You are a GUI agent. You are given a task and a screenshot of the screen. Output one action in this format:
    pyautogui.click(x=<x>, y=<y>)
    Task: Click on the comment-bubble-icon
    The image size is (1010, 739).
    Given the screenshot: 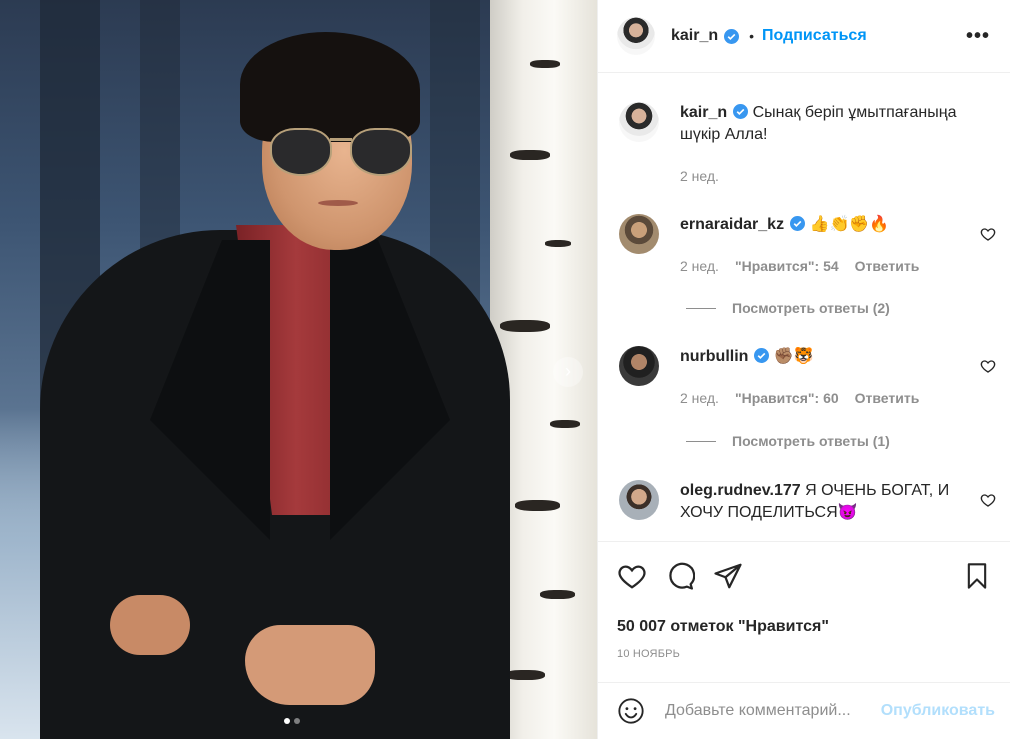 What is the action you would take?
    pyautogui.click(x=680, y=576)
    